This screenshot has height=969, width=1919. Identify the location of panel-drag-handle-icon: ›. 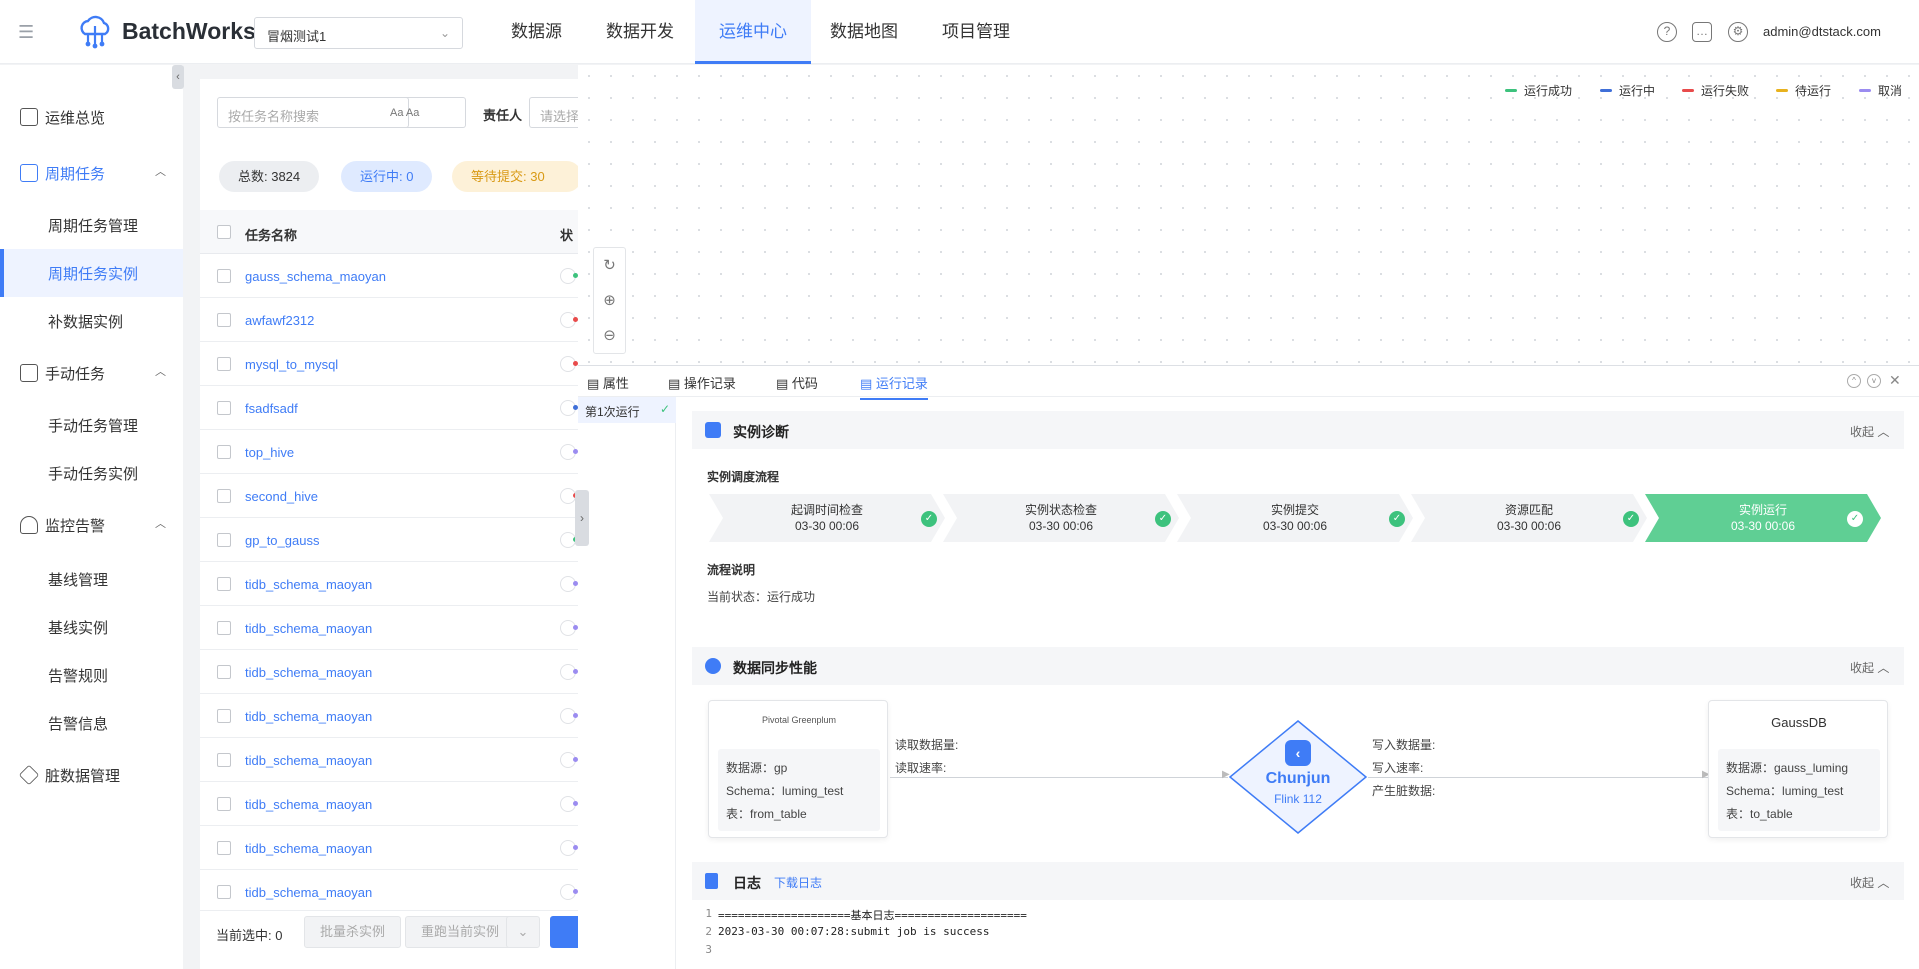
(582, 518).